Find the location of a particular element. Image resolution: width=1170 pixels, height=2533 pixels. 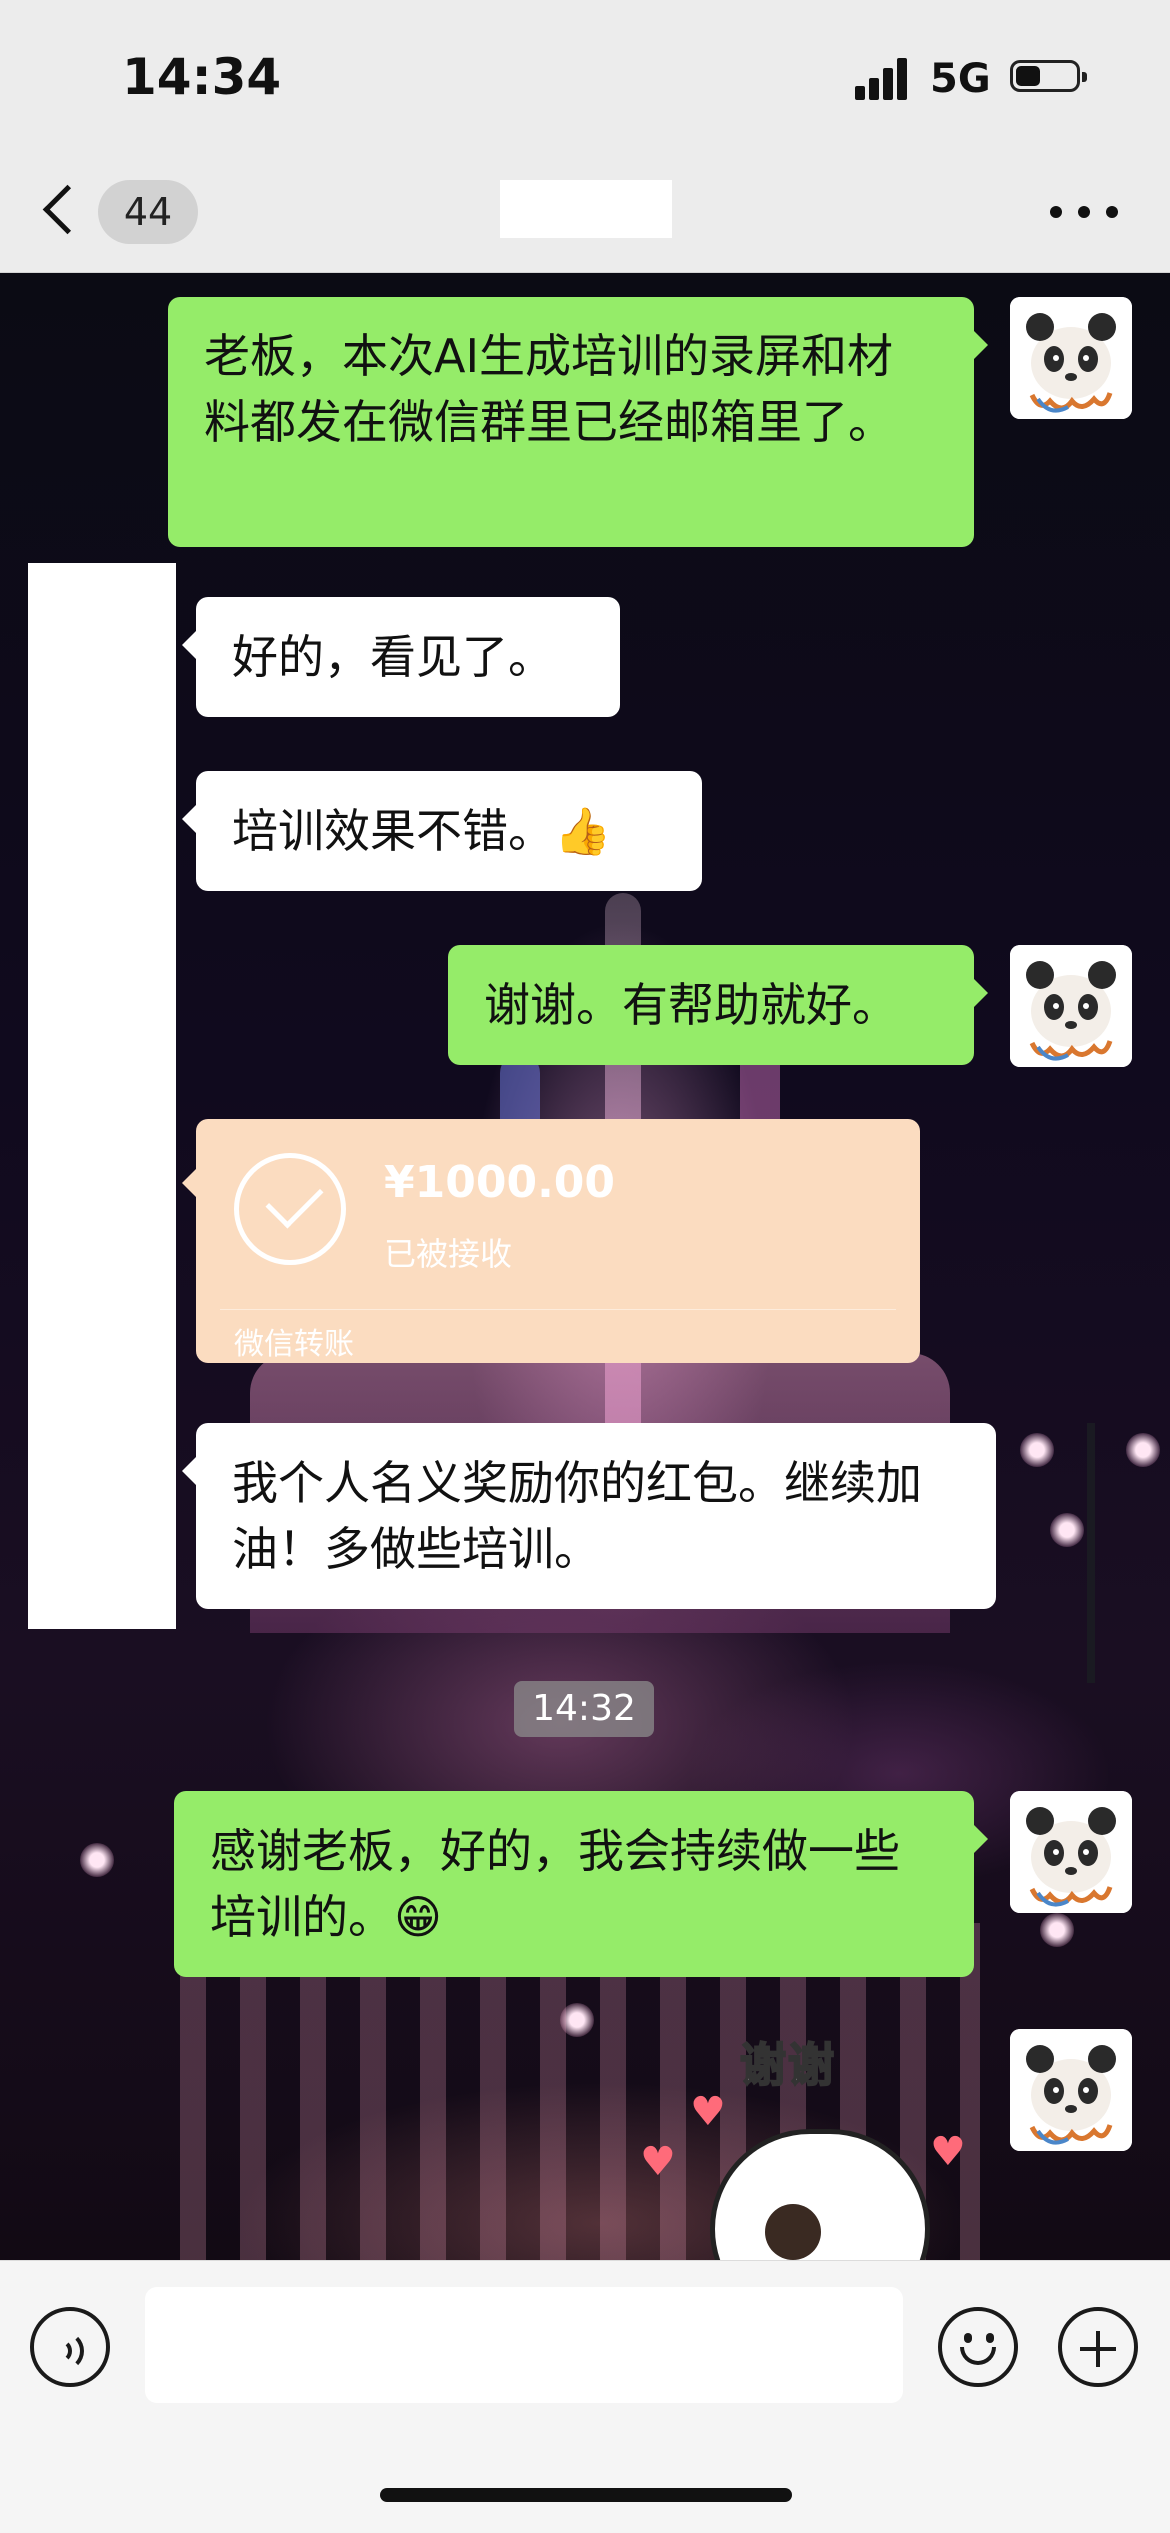

message-text: 好的，看见了。 is located at coordinates (393, 657).